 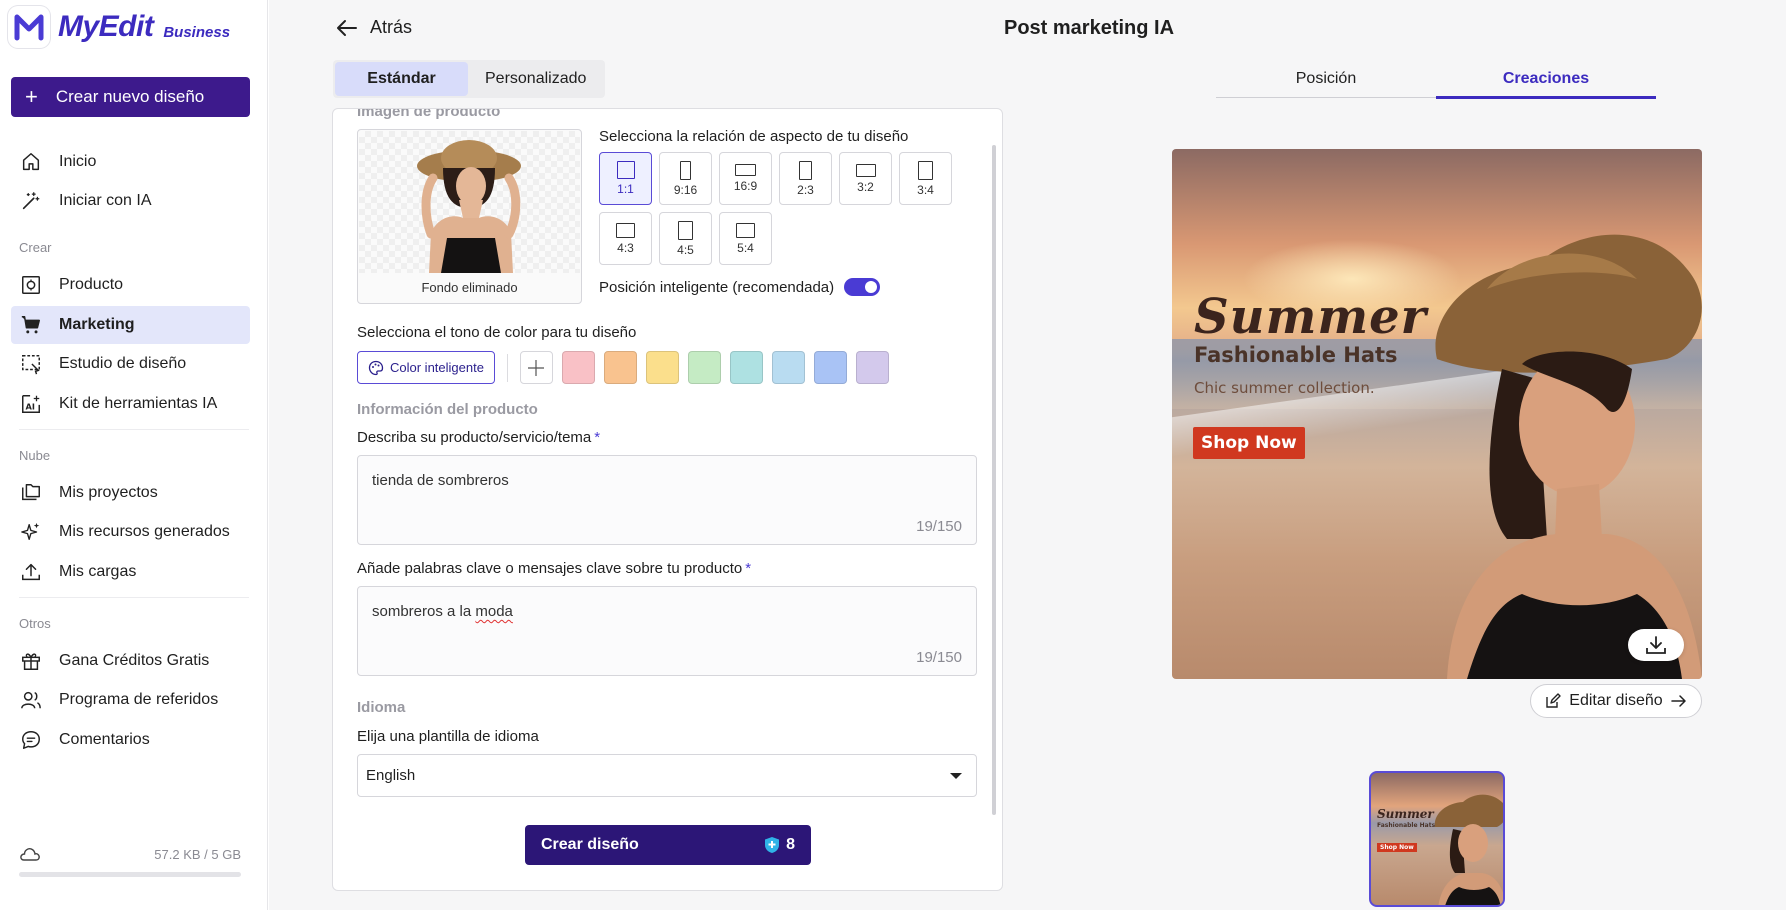 What do you see at coordinates (578, 367) in the screenshot?
I see `color-swatch-pink` at bounding box center [578, 367].